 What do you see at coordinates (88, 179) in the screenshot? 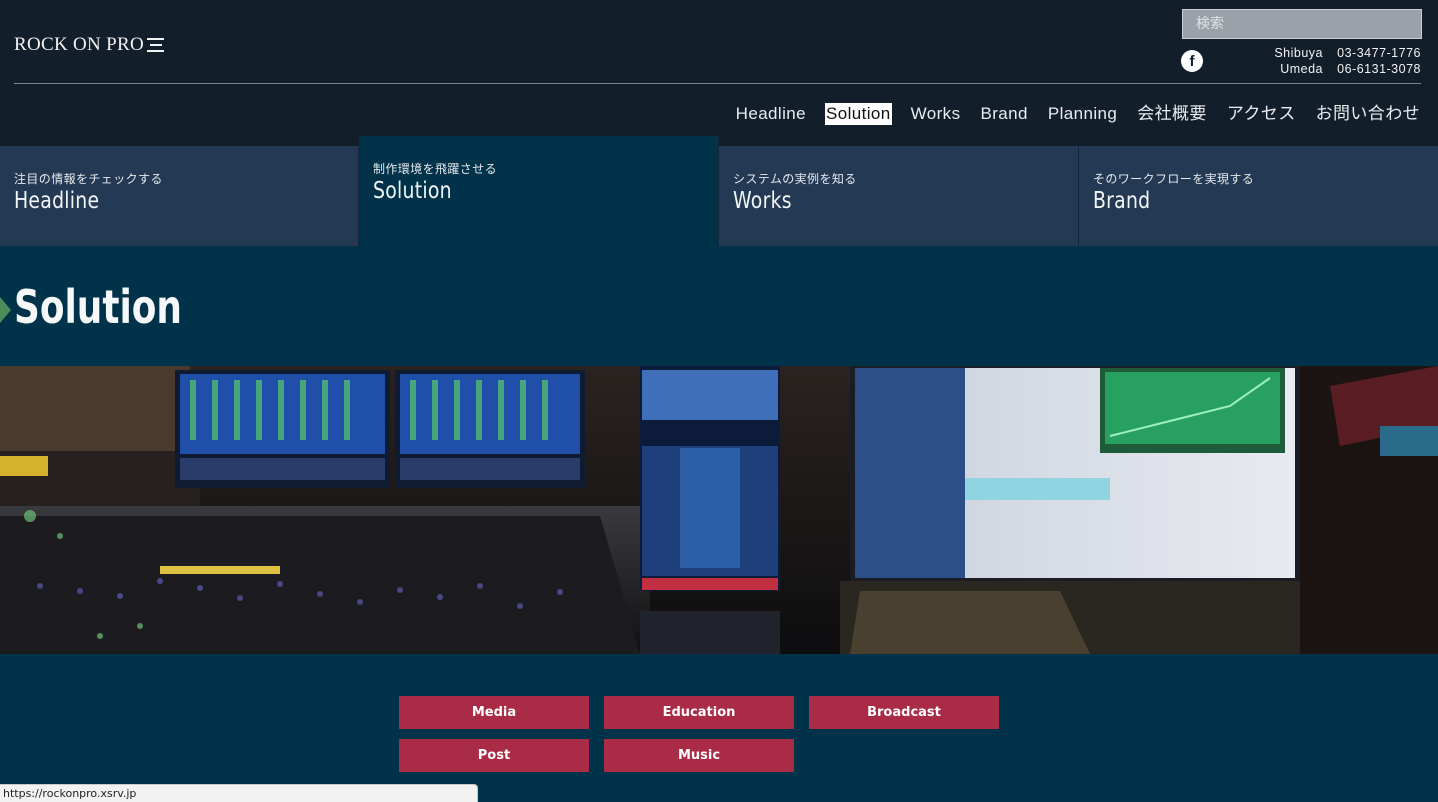
I see `tab-subtitle: 注目の情報をチェックする` at bounding box center [88, 179].